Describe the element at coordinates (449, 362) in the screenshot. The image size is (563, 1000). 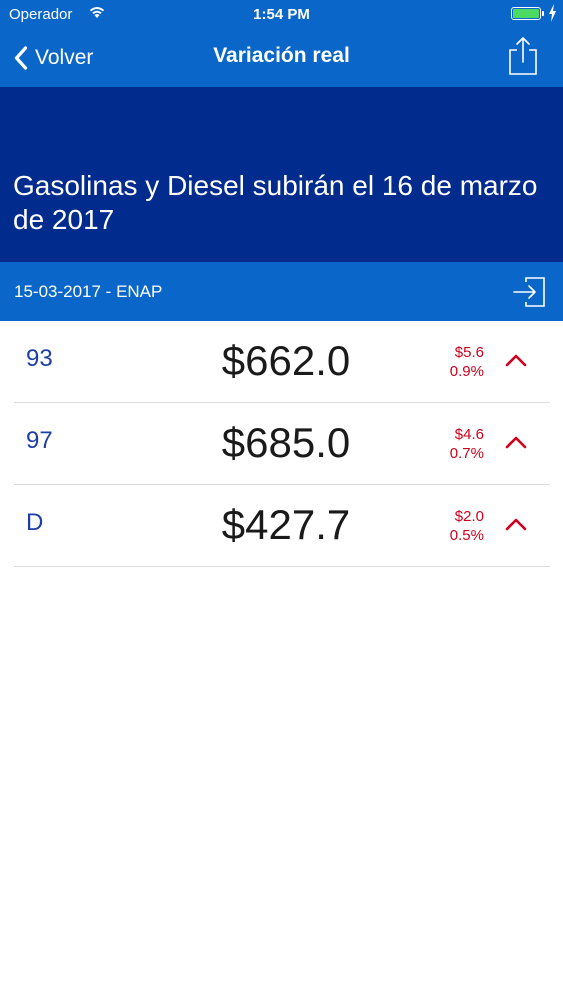
I see `price-variation: $5.6 0.9%` at that location.